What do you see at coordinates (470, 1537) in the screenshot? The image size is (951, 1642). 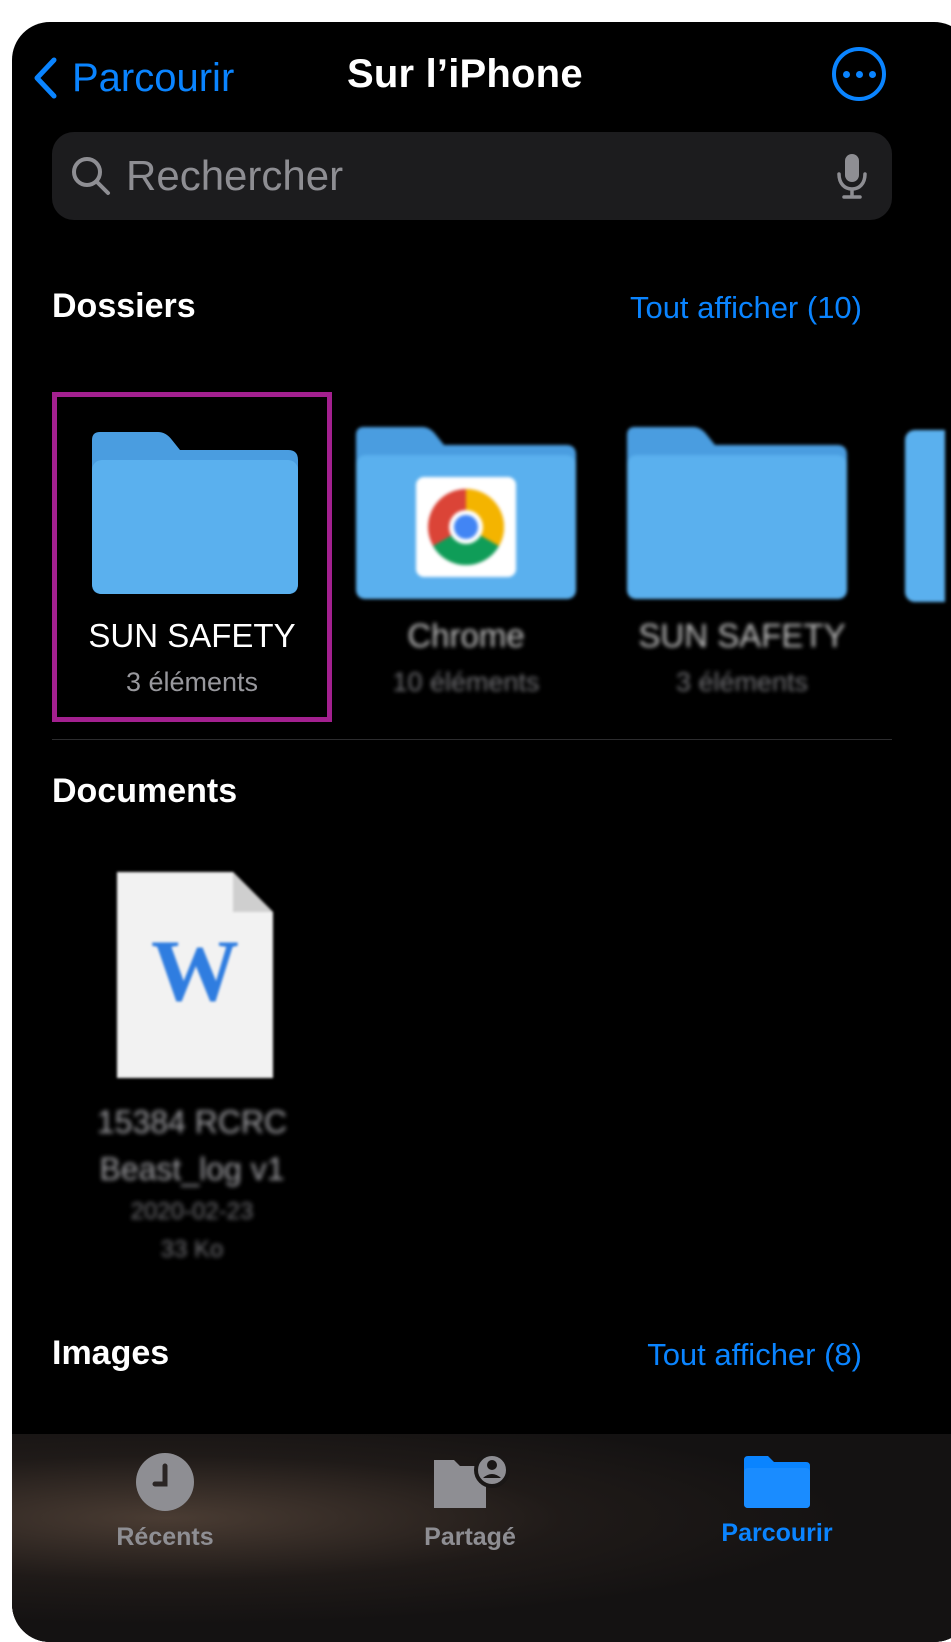 I see `tab-label: Partagé` at bounding box center [470, 1537].